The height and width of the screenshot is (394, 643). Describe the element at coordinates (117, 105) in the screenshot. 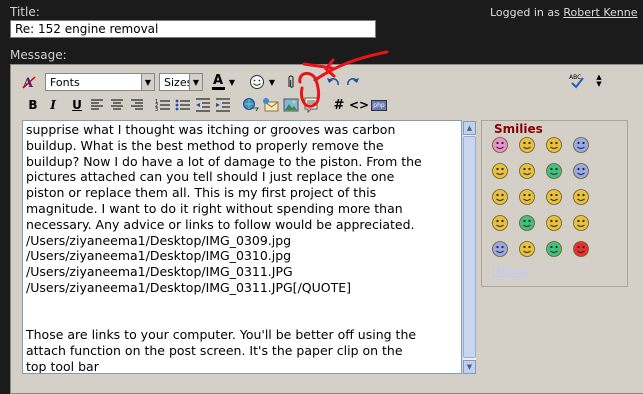

I see `align-center-icon` at that location.